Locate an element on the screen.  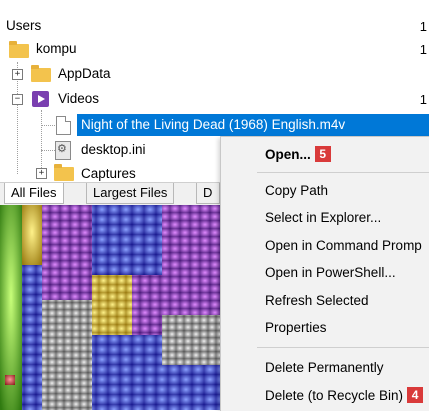
tree-item-desktop-ini: desktop.ini is located at coordinates (113, 150).